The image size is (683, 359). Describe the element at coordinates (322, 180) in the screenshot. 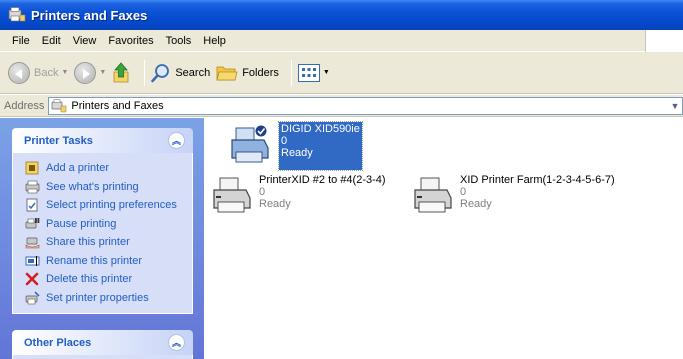

I see `printer-name: PrinterXID #2 to #4(2-3-4)` at that location.